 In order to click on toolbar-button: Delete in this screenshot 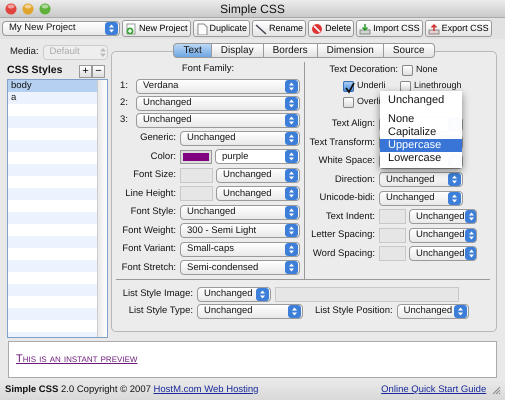, I will do `click(331, 28)`.